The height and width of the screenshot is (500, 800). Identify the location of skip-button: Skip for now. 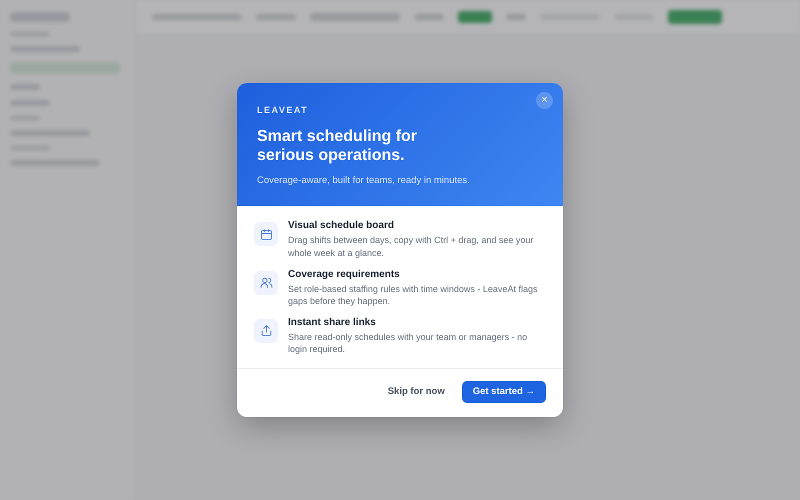
(416, 391).